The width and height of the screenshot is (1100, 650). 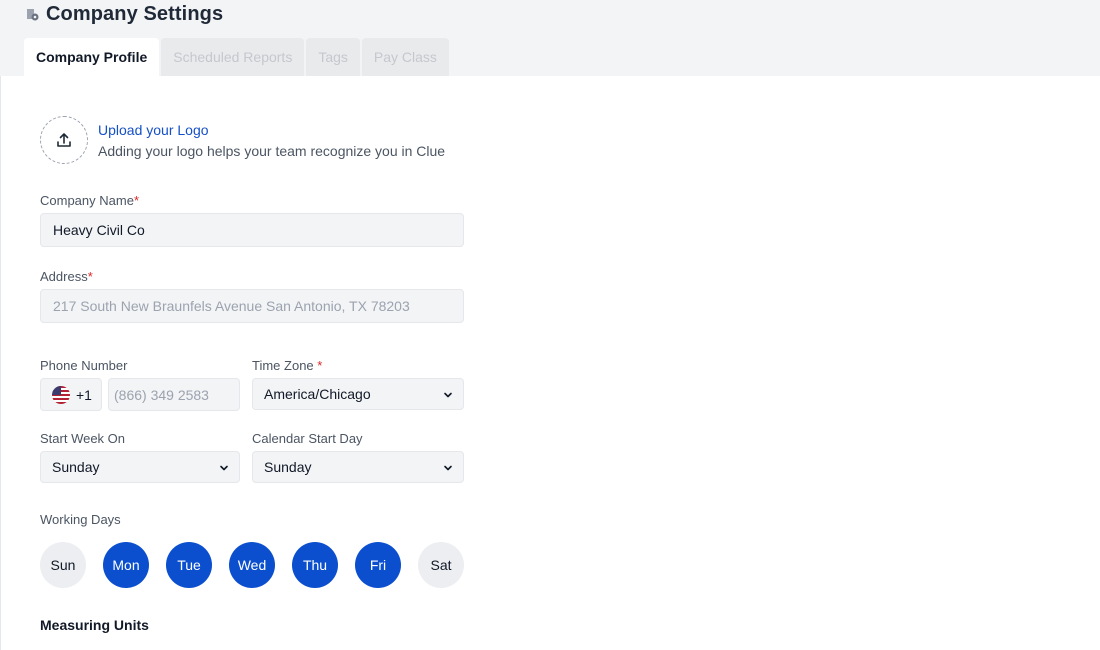 What do you see at coordinates (189, 565) in the screenshot?
I see `day-toggle-tue: Tue` at bounding box center [189, 565].